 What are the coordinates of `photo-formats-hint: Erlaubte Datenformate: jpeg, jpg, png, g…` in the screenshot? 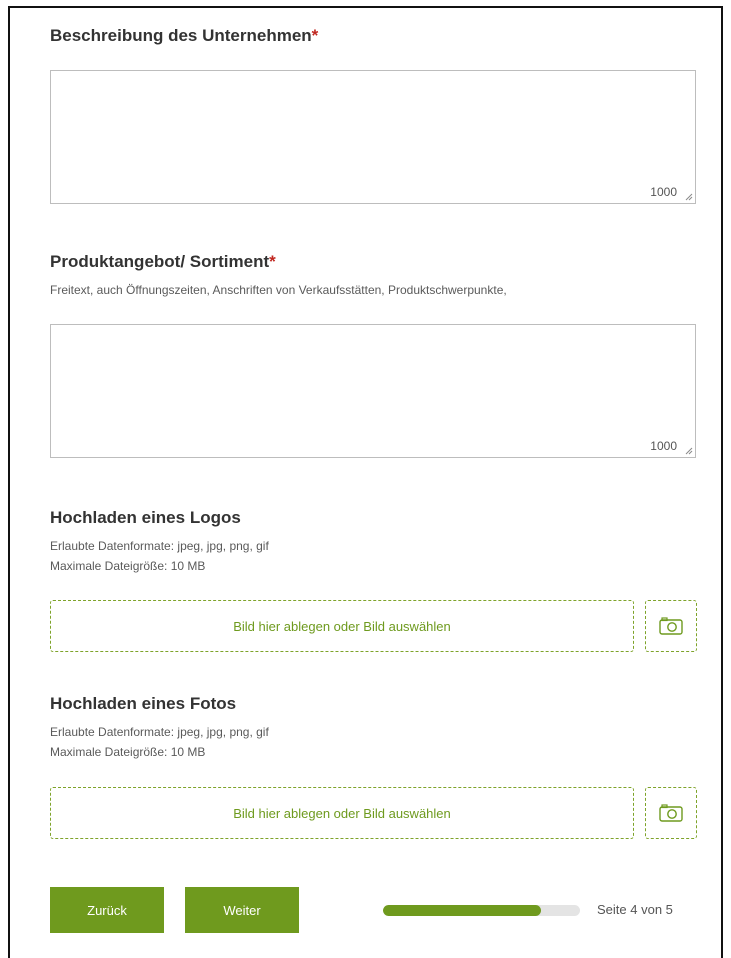 It's located at (159, 732).